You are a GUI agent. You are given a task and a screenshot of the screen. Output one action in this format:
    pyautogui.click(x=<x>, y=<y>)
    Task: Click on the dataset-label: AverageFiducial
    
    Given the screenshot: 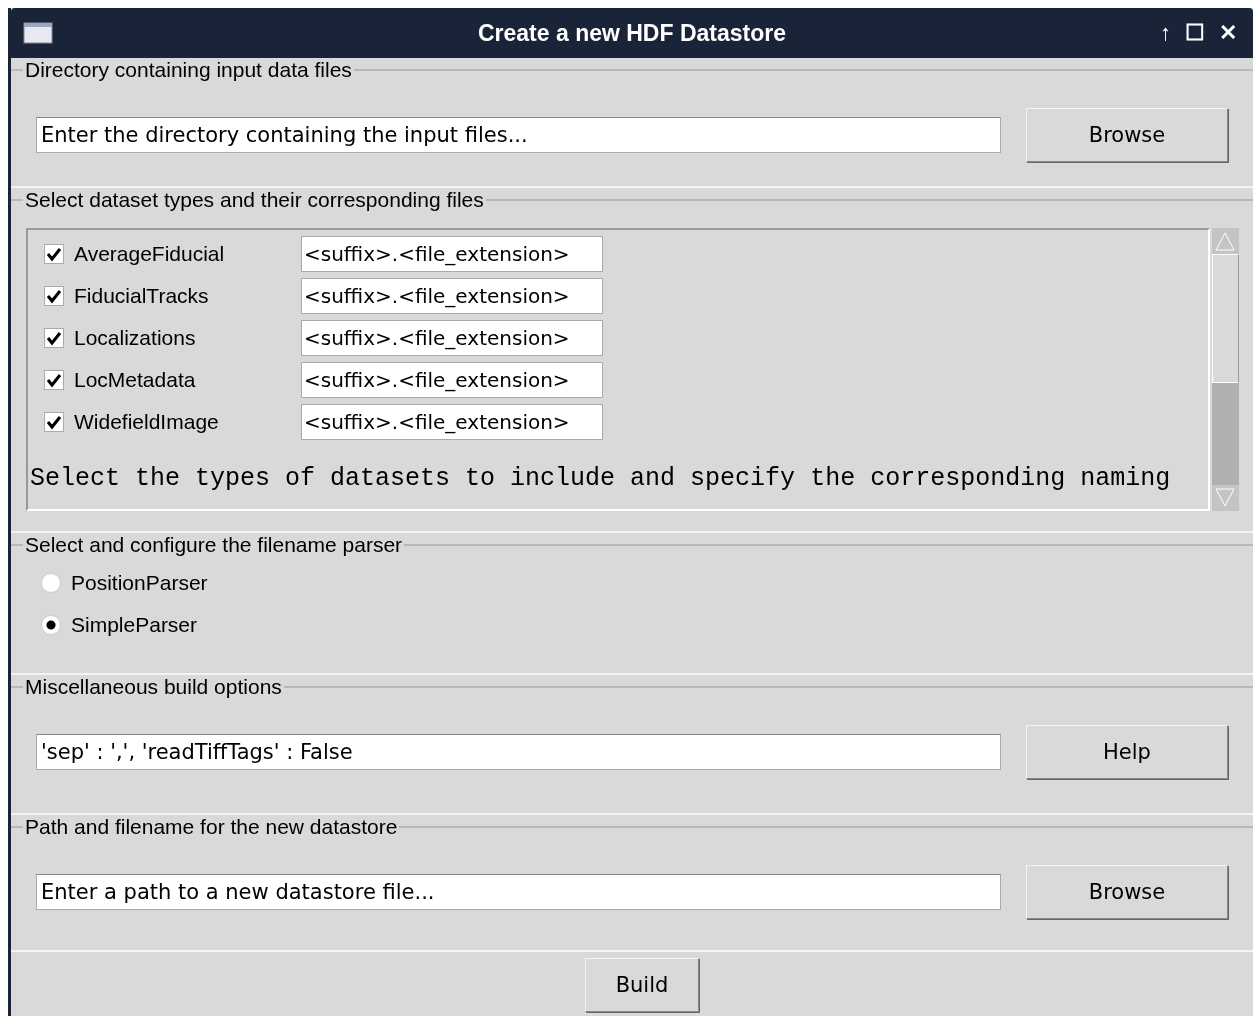 What is the action you would take?
    pyautogui.click(x=149, y=254)
    